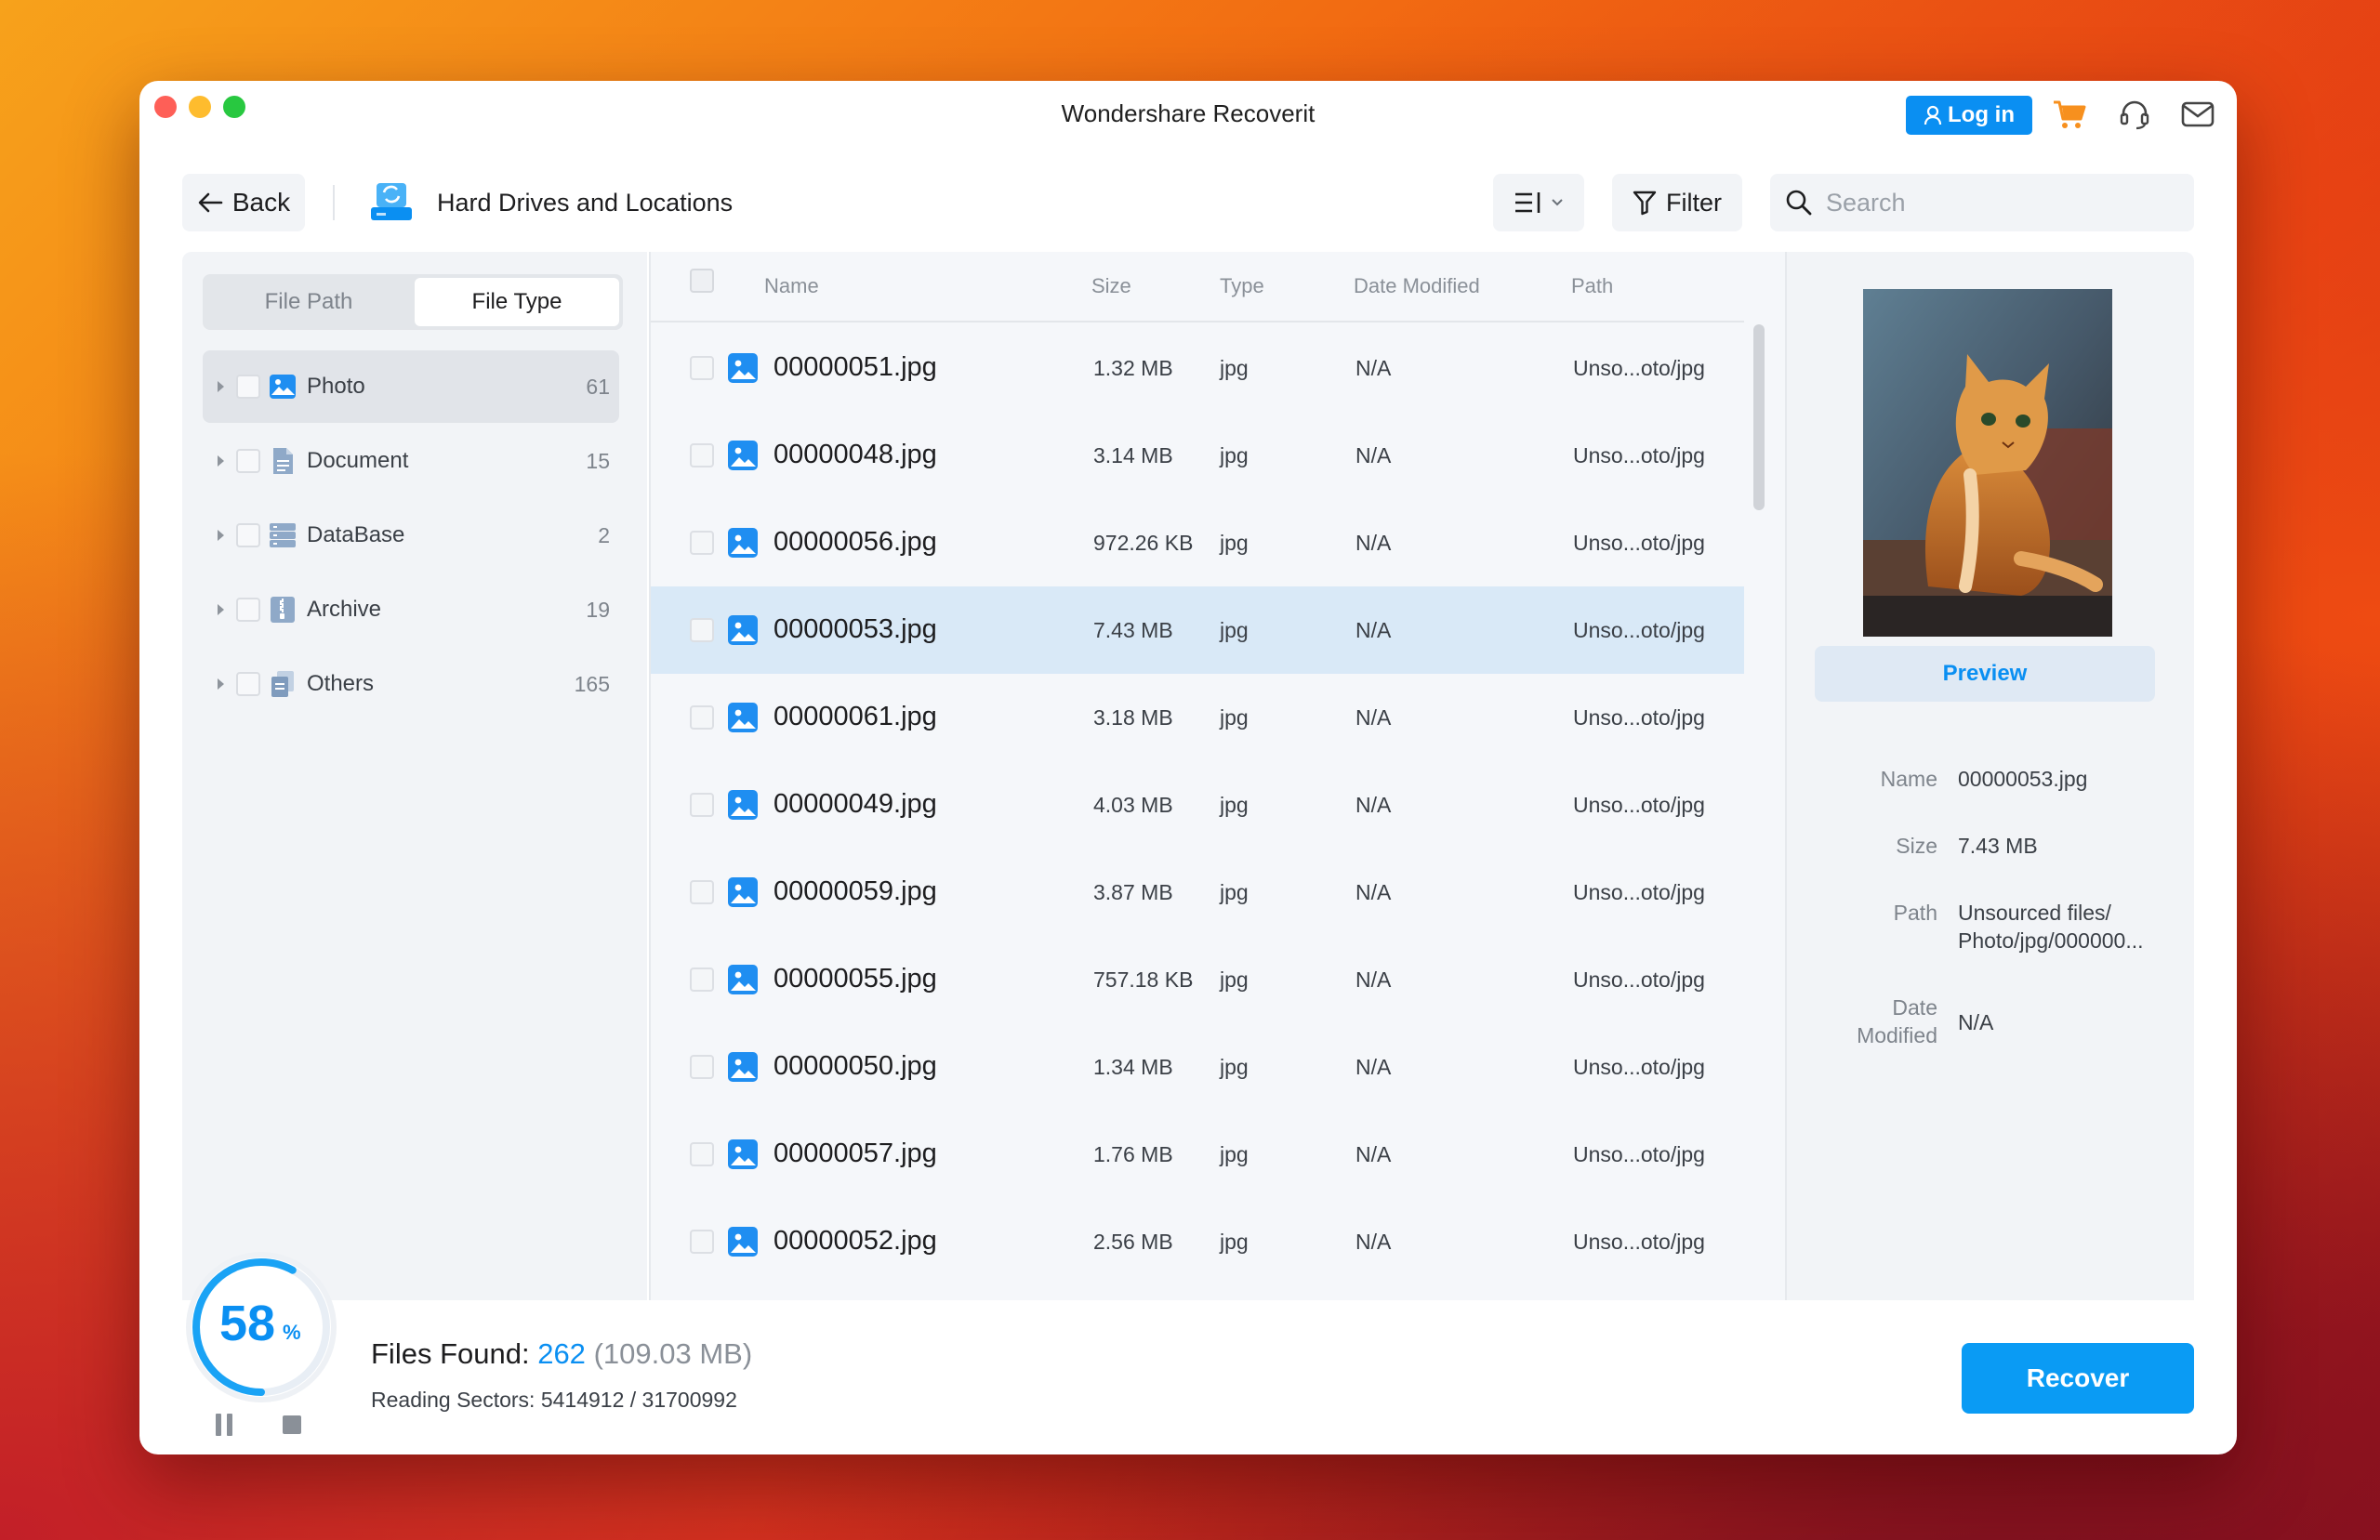 The width and height of the screenshot is (2380, 1540). What do you see at coordinates (1111, 286) in the screenshot?
I see `column-header-size: Size` at bounding box center [1111, 286].